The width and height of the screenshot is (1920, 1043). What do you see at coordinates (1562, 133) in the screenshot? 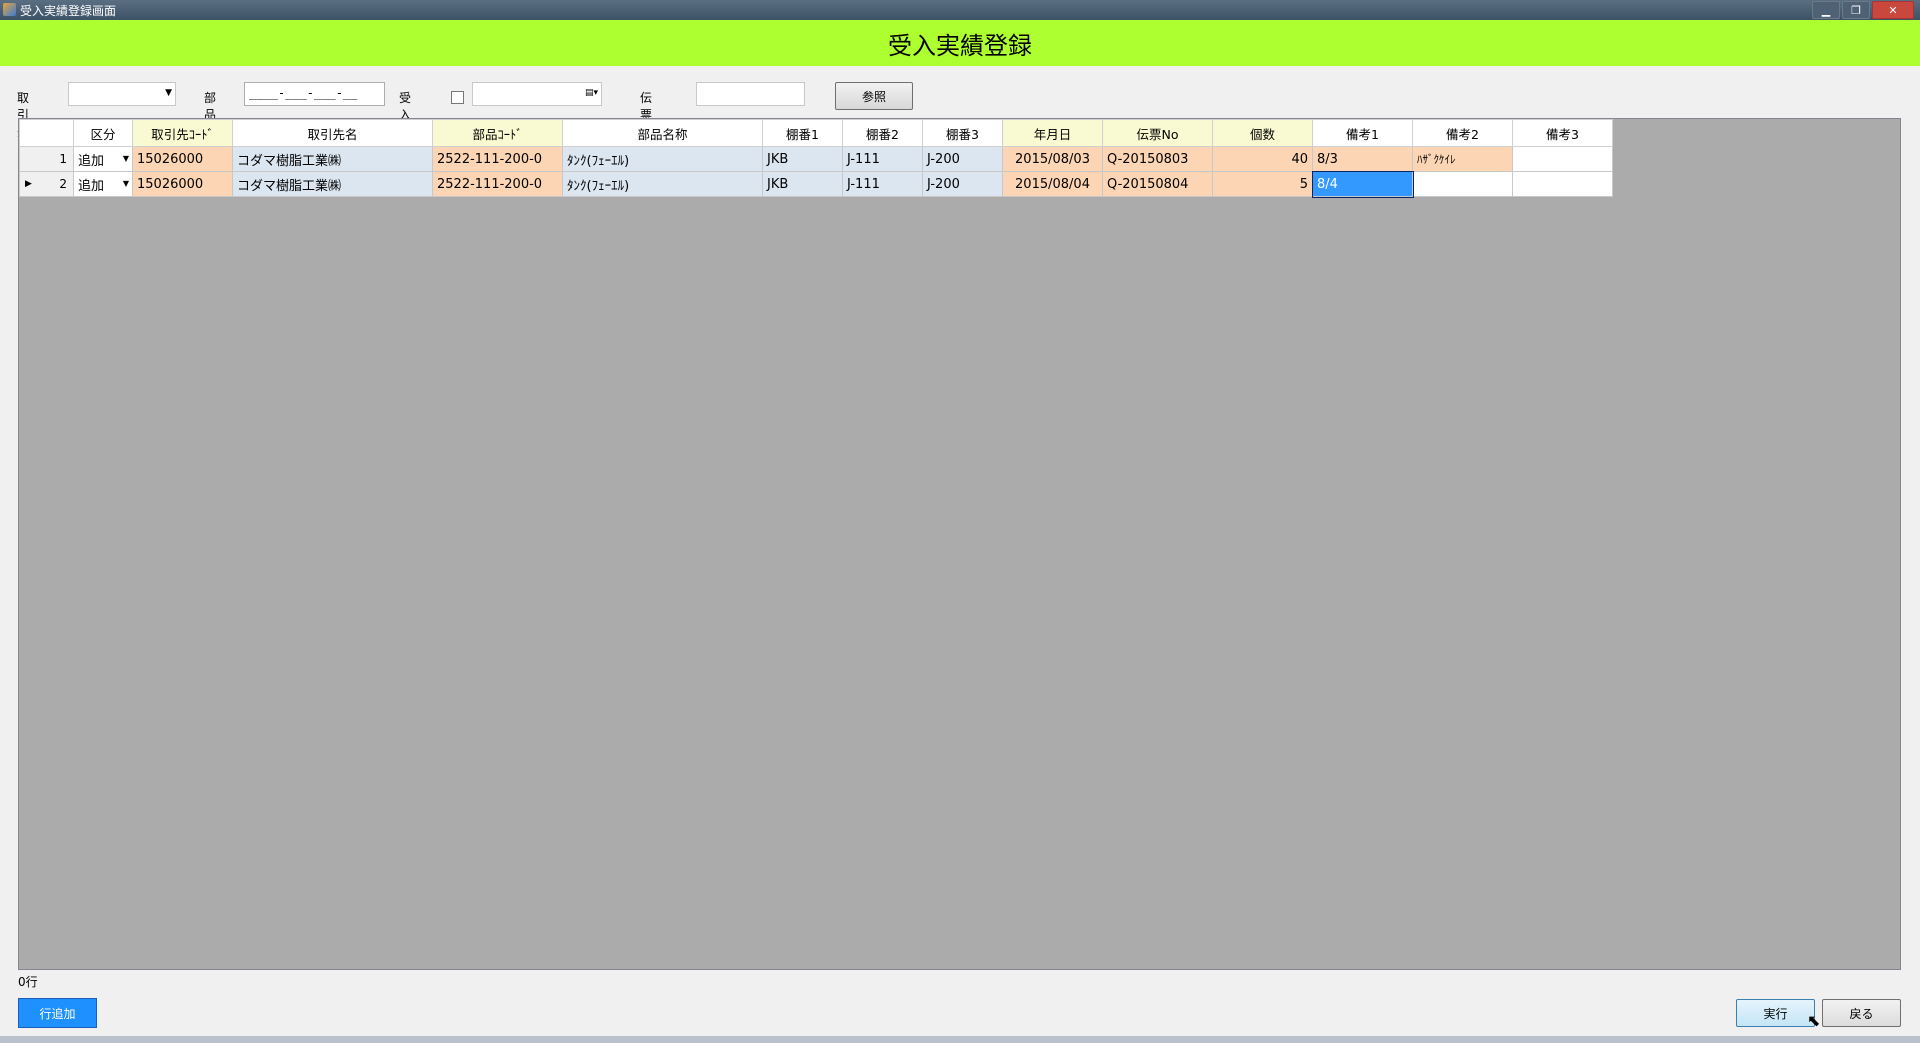
I see `col-header: 備考3` at bounding box center [1562, 133].